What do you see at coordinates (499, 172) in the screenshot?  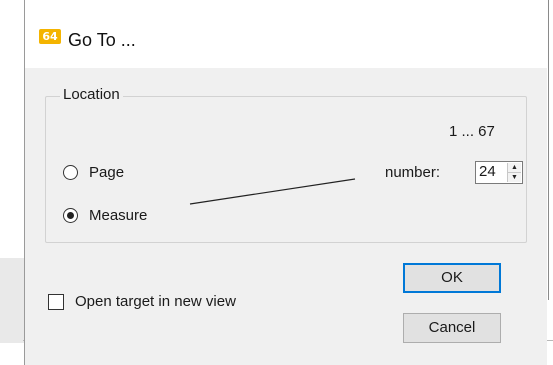 I see `number-spinbox: 24 ▲ ▼` at bounding box center [499, 172].